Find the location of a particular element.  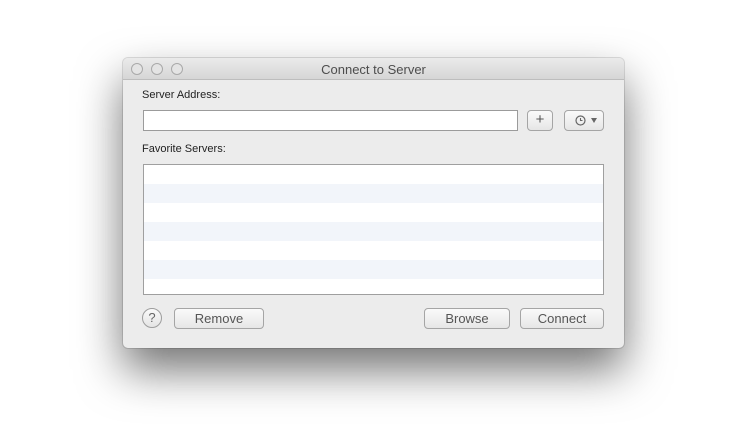

title-bar: Connect to Server is located at coordinates (373, 69).